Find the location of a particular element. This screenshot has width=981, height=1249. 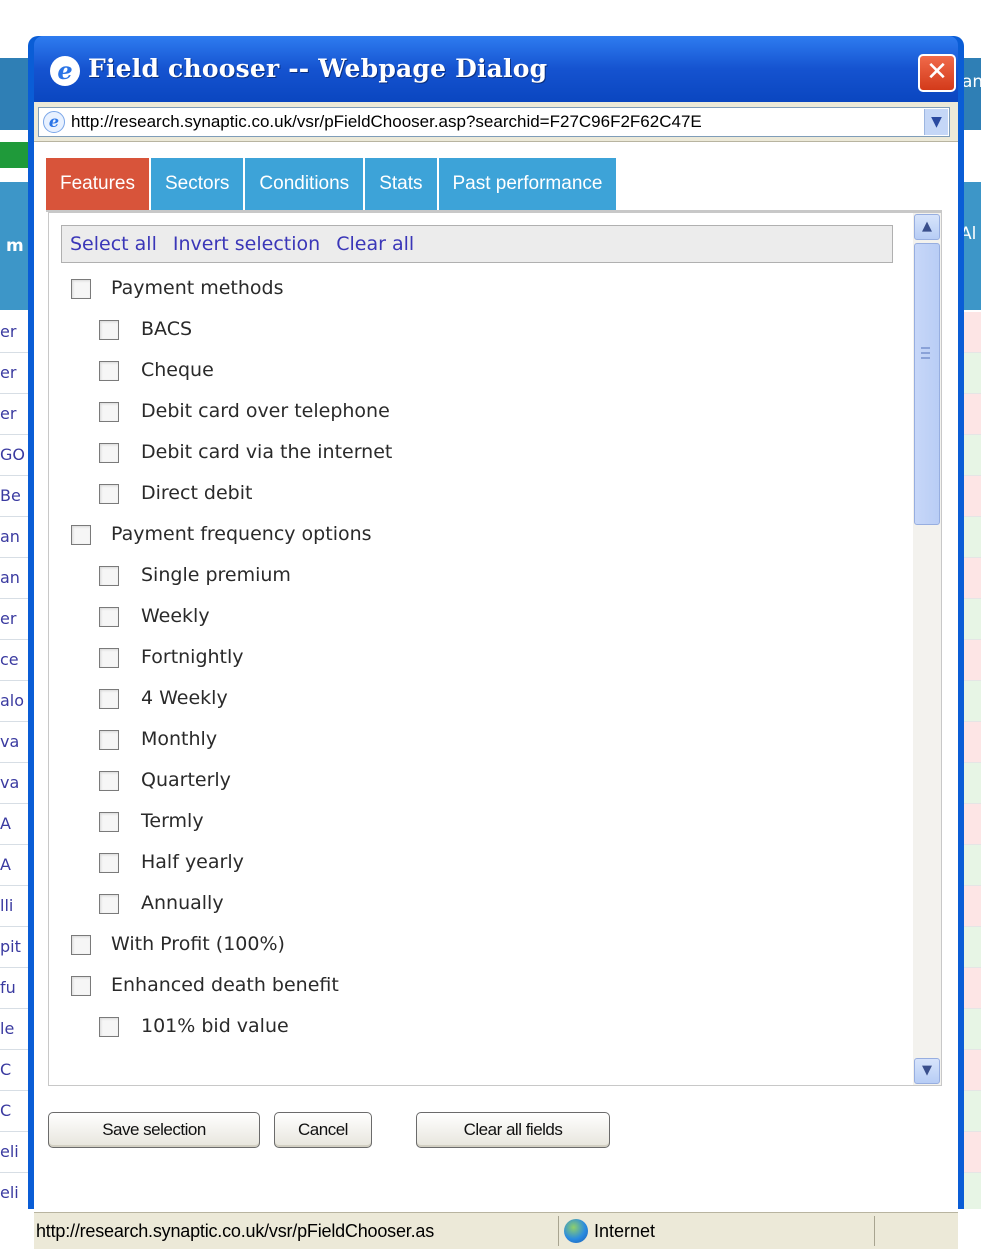

option-label: Termly is located at coordinates (172, 821).